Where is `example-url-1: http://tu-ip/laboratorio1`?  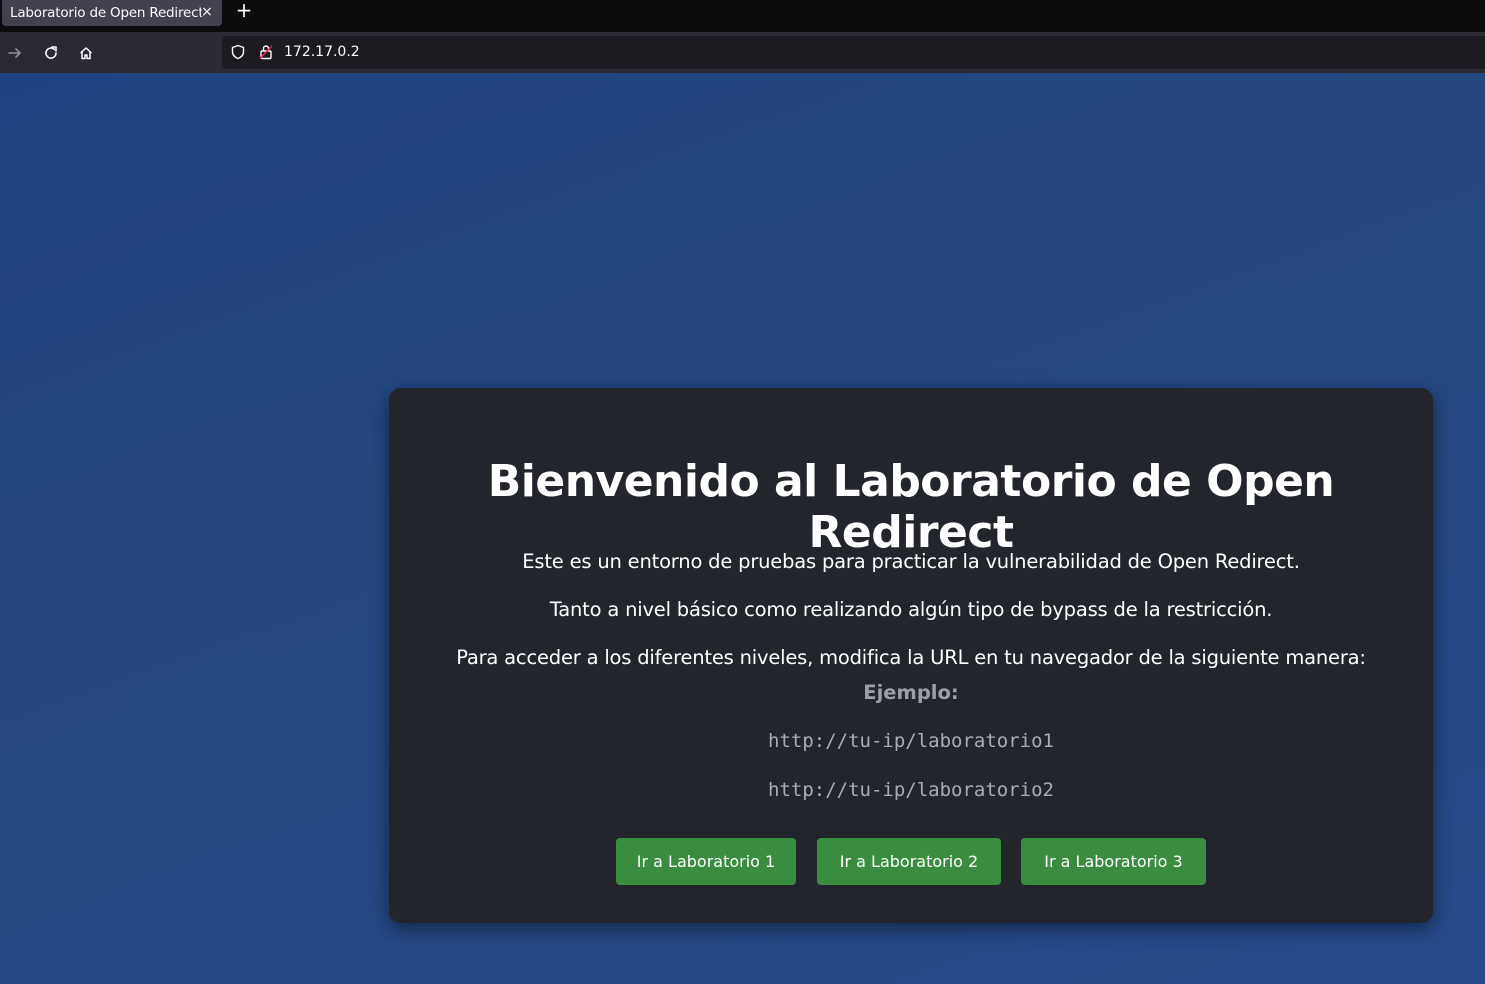
example-url-1: http://tu-ip/laboratorio1 is located at coordinates (911, 741).